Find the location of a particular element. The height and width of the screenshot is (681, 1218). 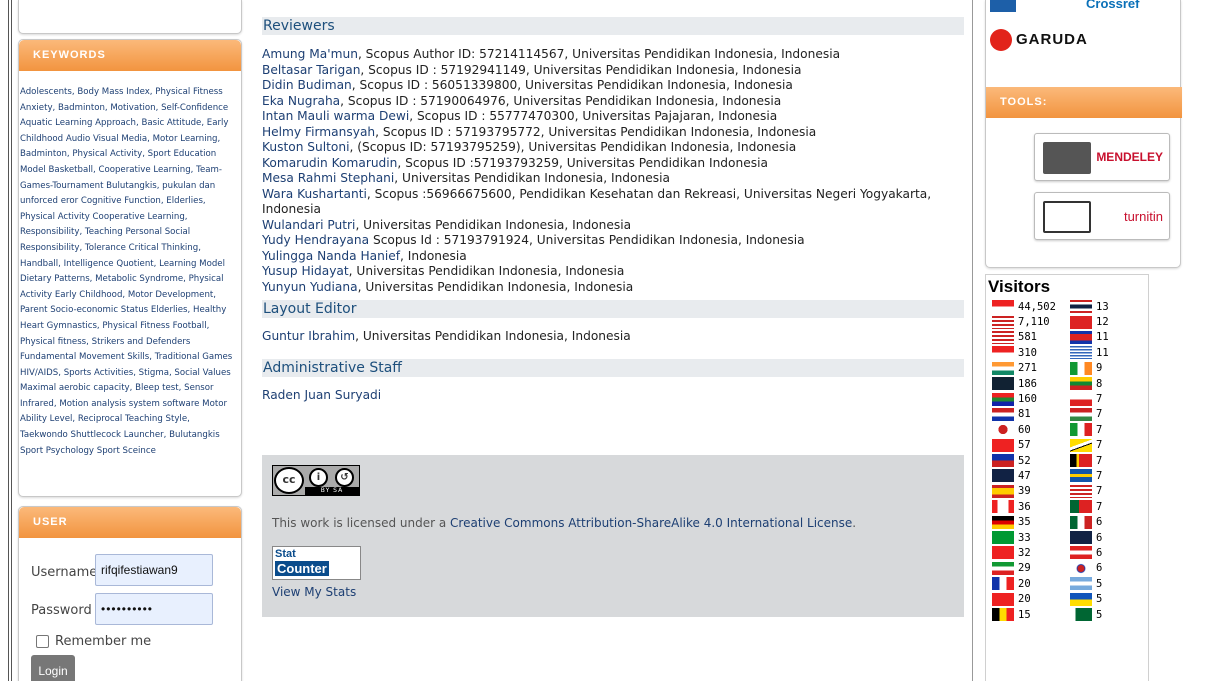

reviewer-name: Wulandari Putri is located at coordinates (308, 225).